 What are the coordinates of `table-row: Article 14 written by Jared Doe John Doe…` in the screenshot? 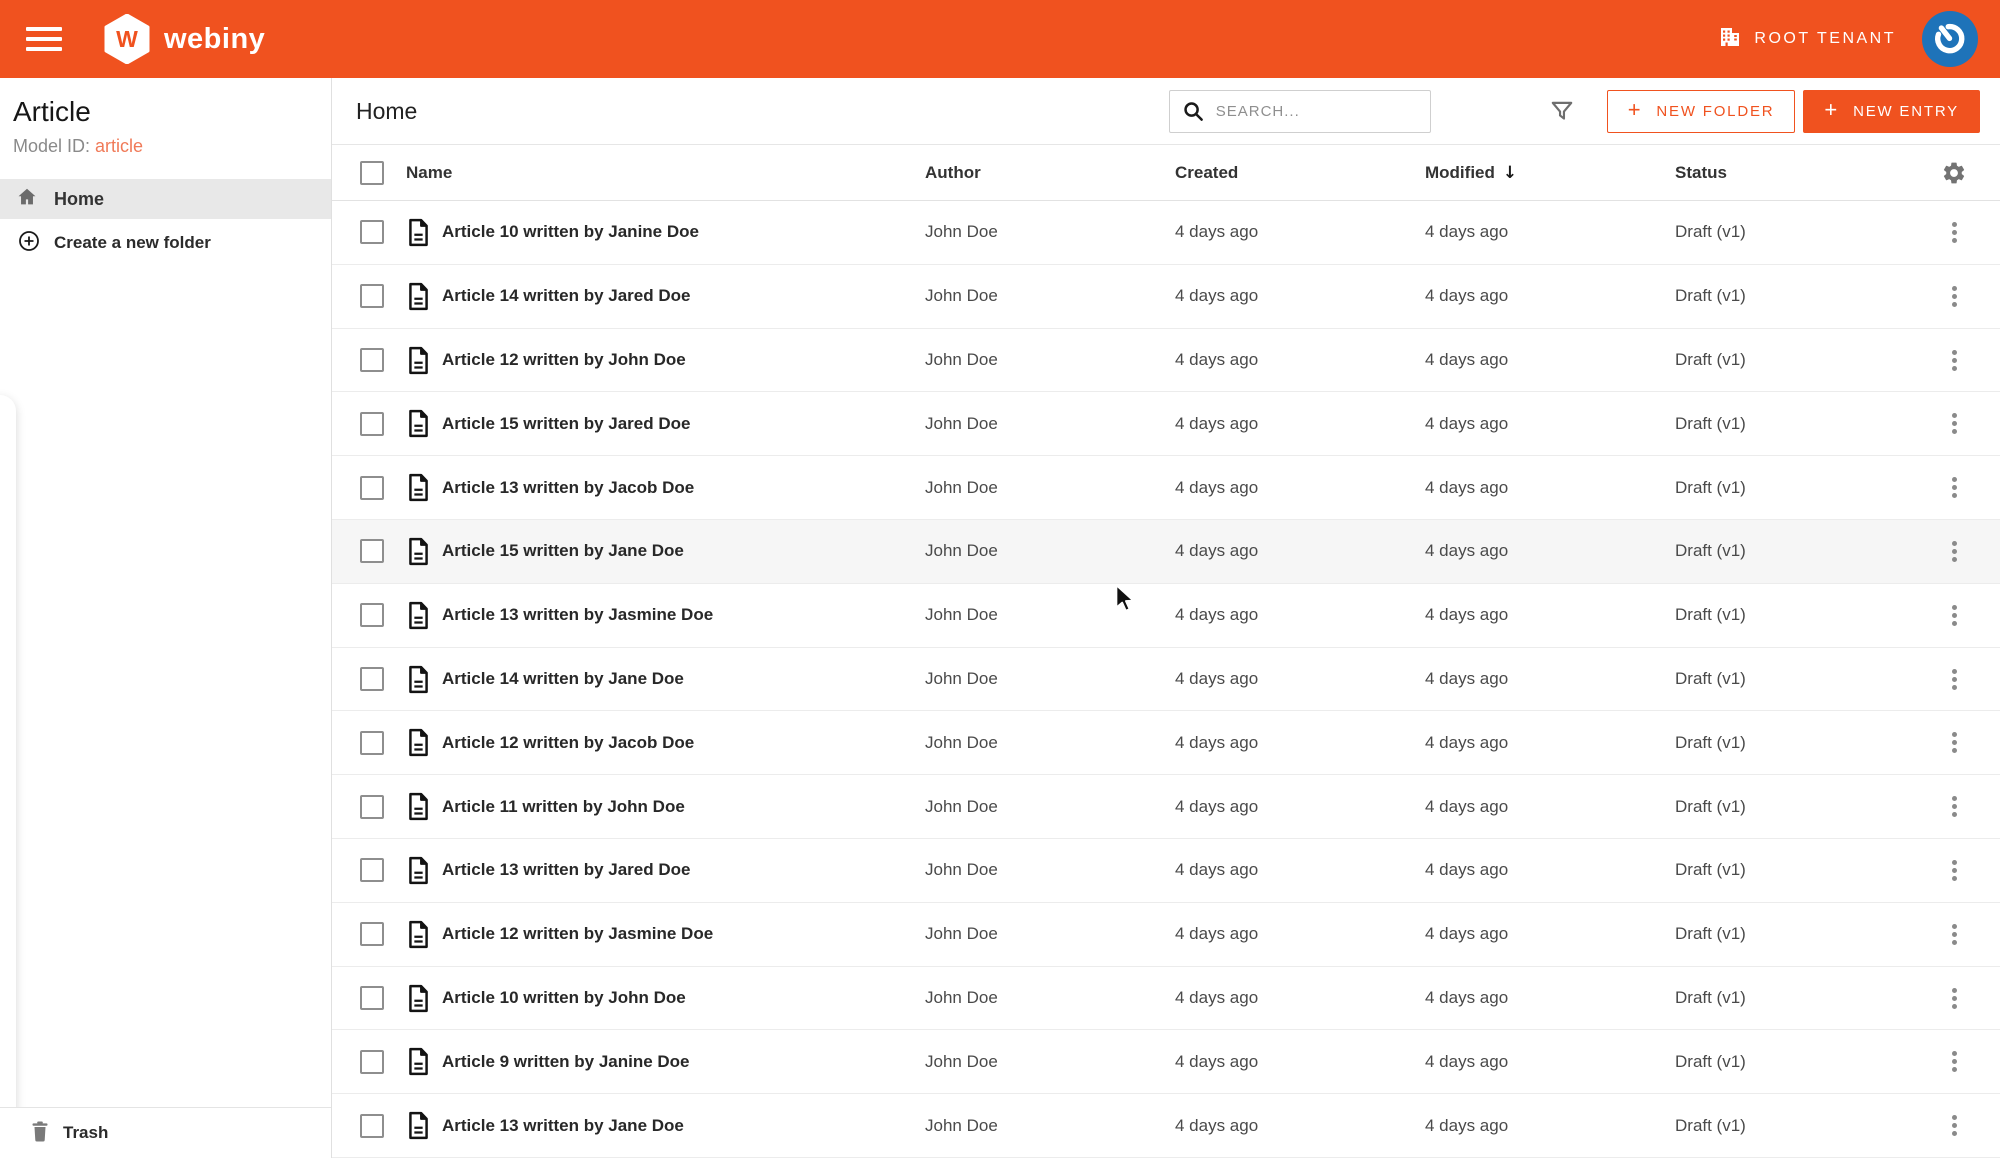 It's located at (1166, 296).